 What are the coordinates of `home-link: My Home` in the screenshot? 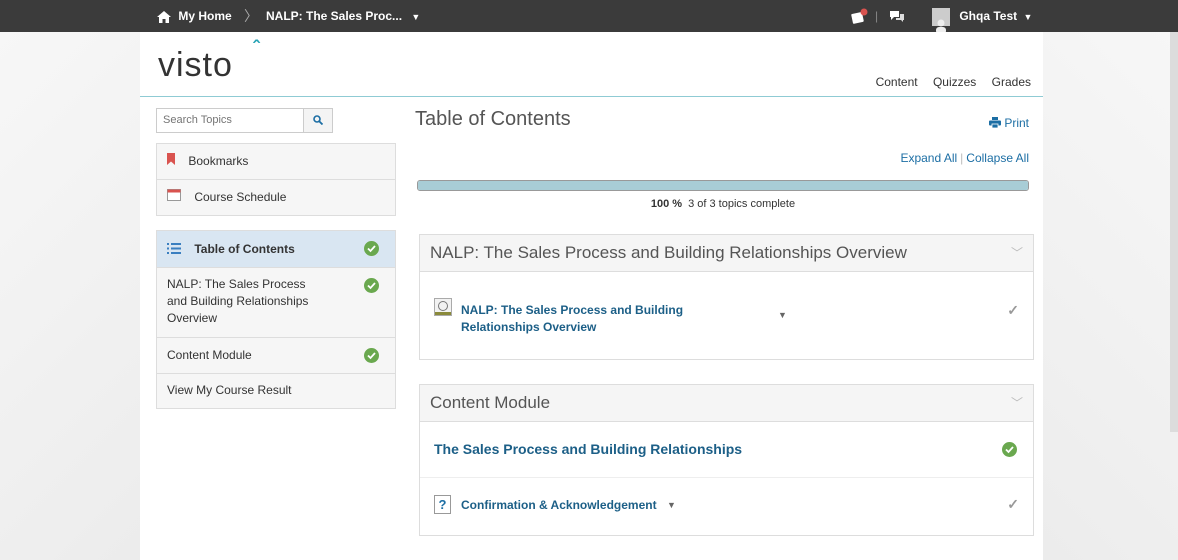 It's located at (194, 16).